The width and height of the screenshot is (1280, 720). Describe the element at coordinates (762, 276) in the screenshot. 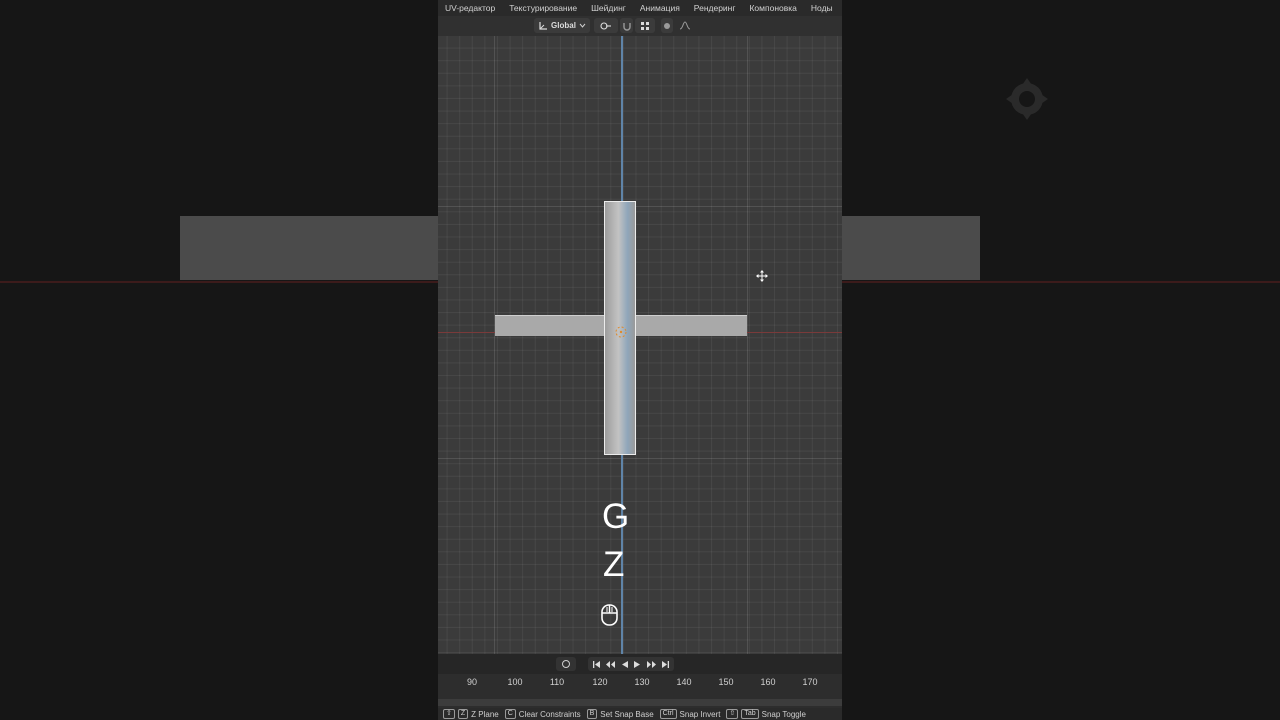

I see `move-cursor-icon` at that location.